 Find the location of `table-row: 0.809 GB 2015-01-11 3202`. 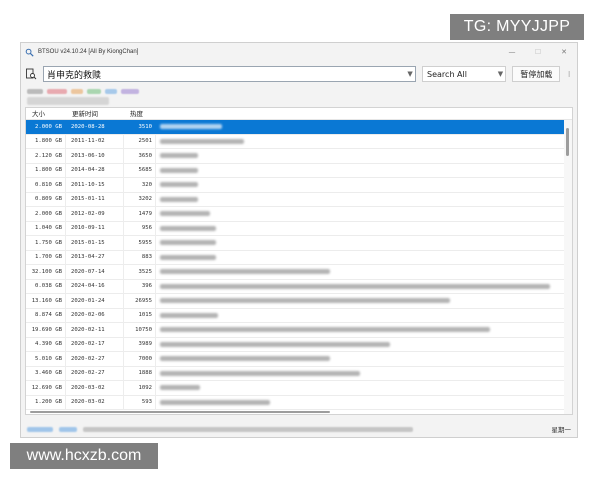

table-row: 0.809 GB 2015-01-11 3202 is located at coordinates (296, 199).